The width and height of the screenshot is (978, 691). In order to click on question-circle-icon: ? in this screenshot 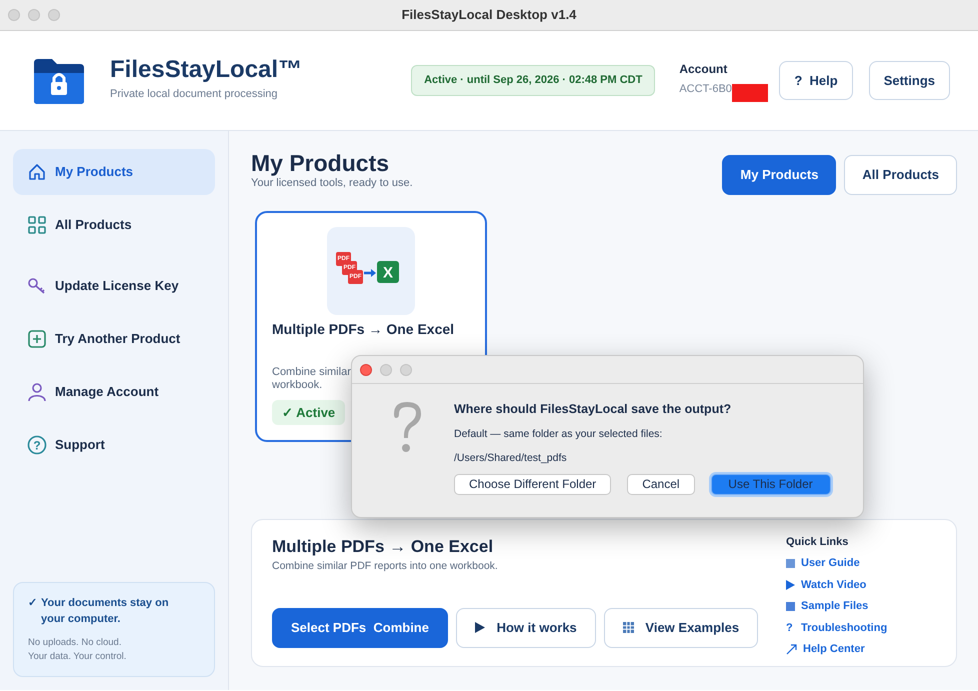, I will do `click(37, 445)`.